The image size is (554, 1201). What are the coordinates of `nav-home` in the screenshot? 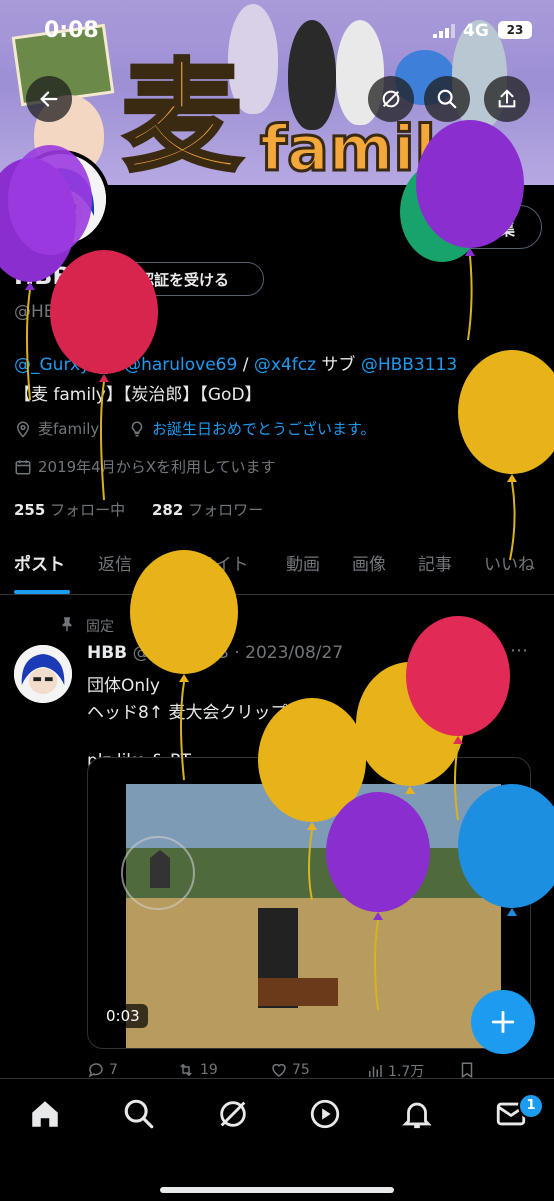 It's located at (45, 1116).